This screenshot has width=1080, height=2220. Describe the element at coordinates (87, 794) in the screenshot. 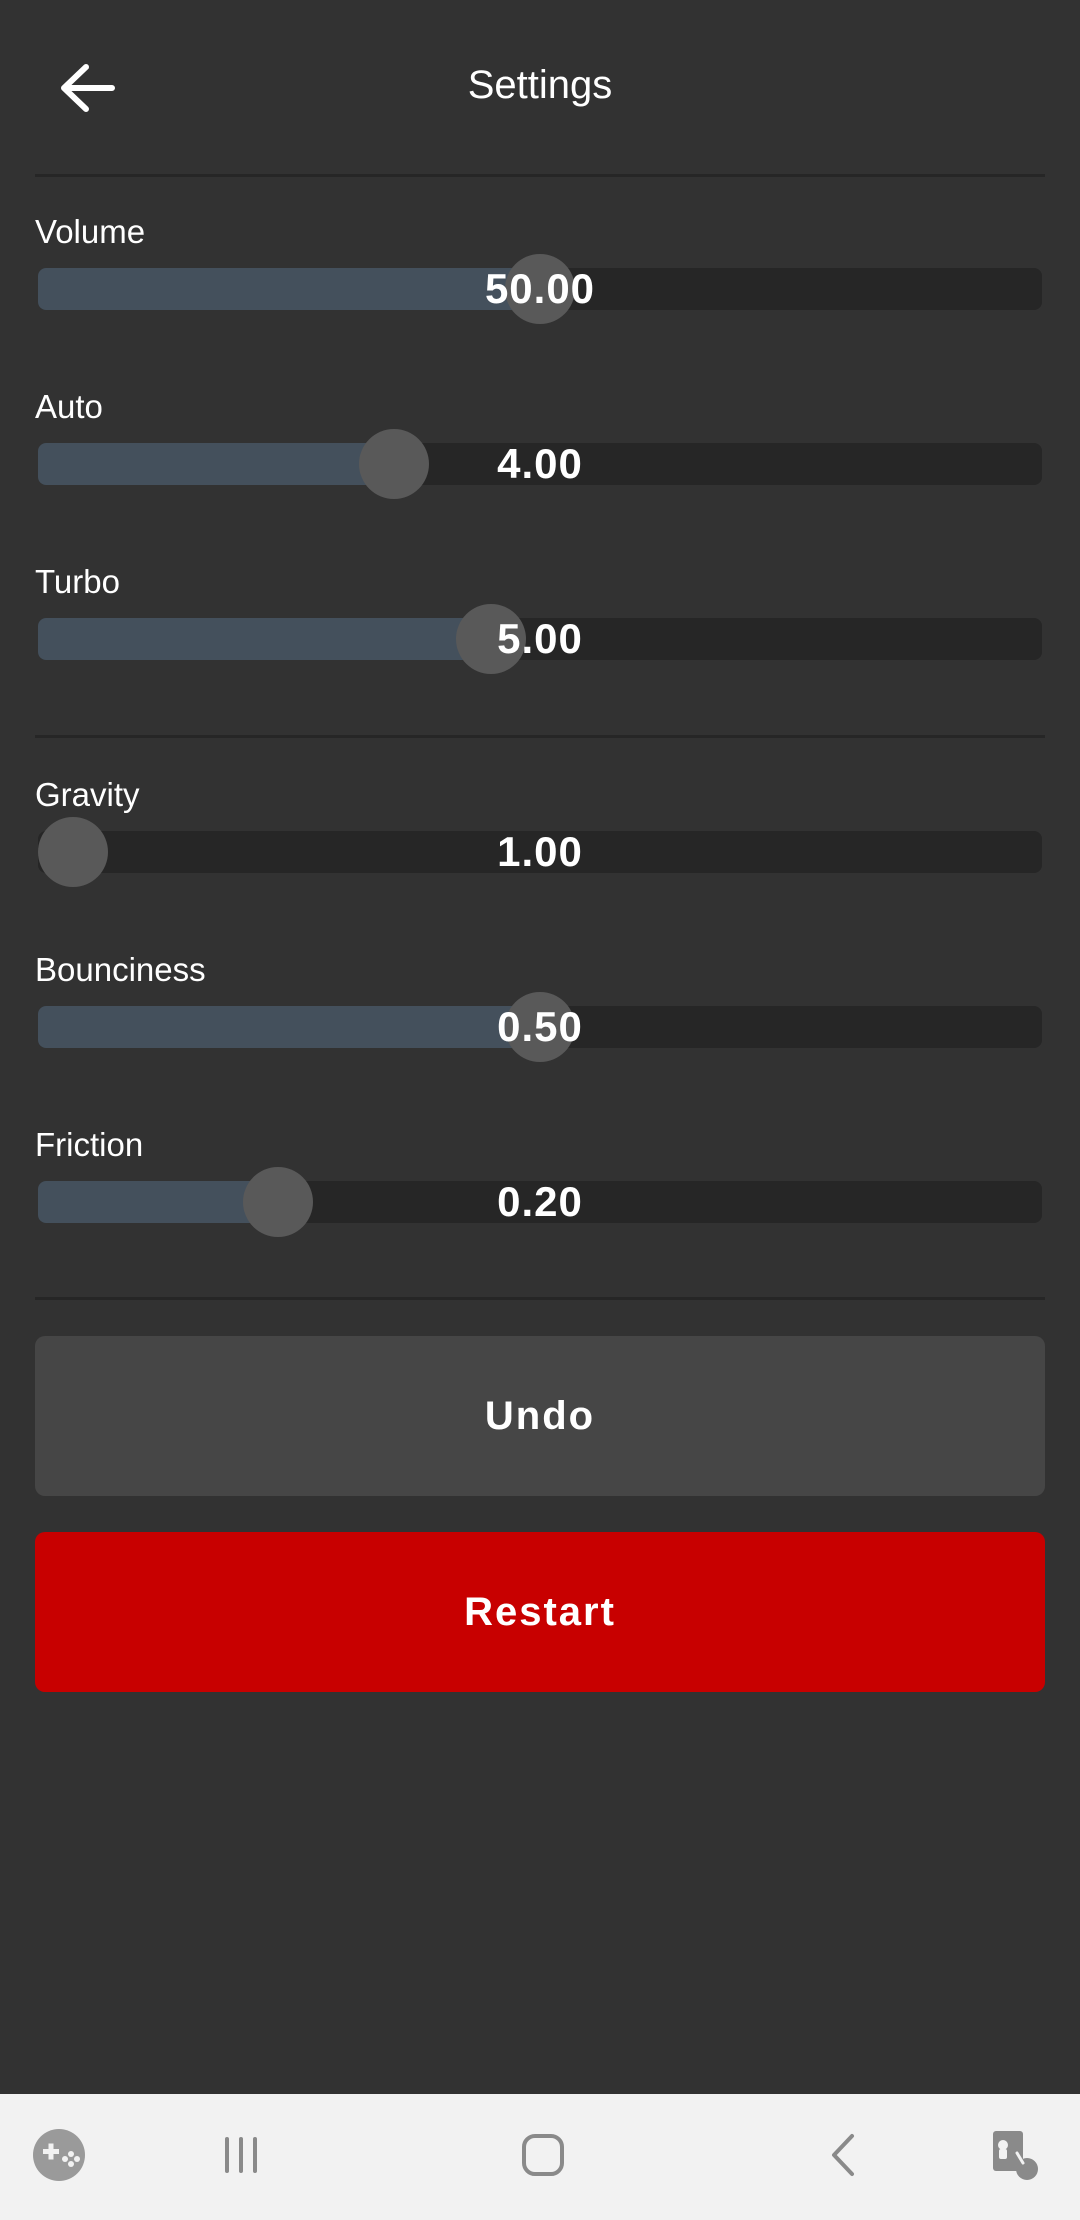

I see `setting-label: Gravity` at that location.